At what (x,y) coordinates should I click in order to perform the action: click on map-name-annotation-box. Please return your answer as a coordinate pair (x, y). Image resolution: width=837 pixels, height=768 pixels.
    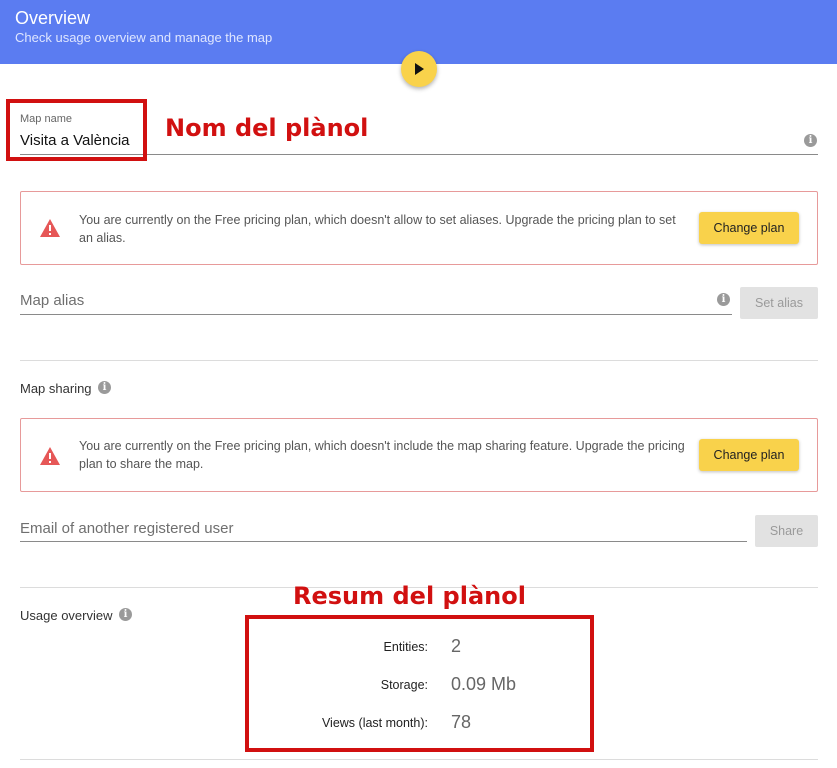
    Looking at the image, I should click on (76, 130).